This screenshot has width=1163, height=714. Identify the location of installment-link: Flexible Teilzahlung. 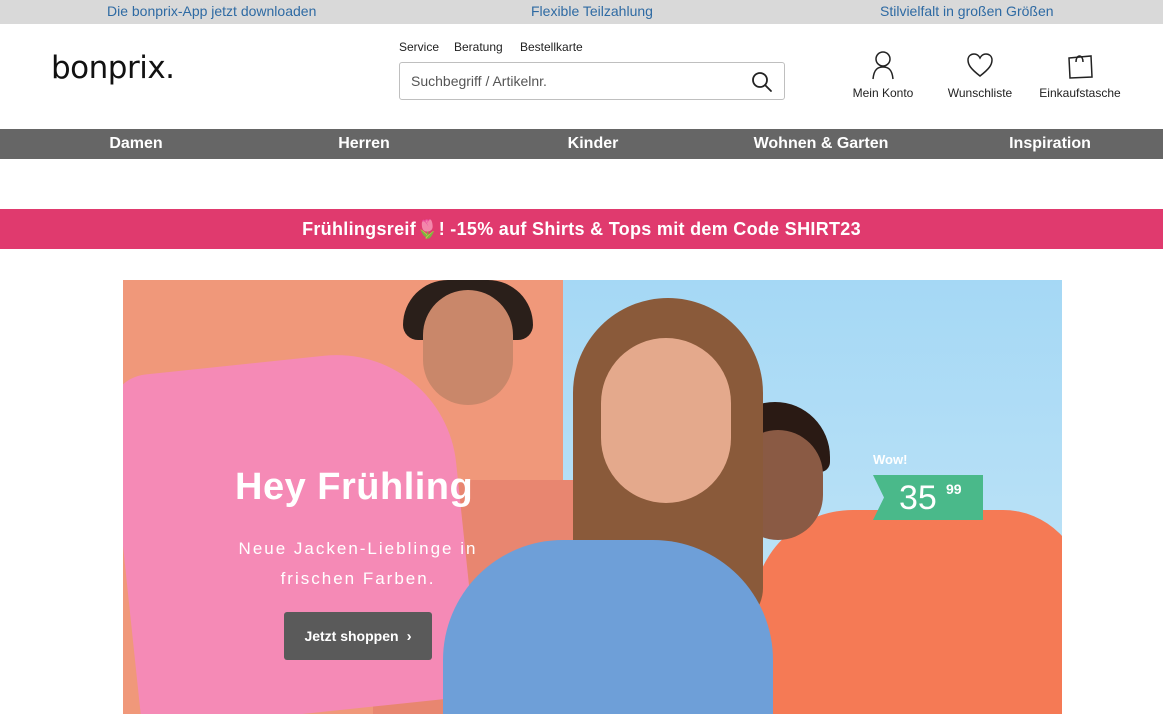
(592, 11).